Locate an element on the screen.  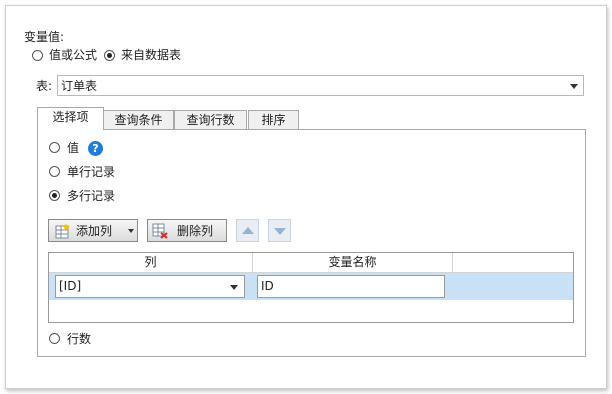
radio-value-or-formula is located at coordinates (37, 55).